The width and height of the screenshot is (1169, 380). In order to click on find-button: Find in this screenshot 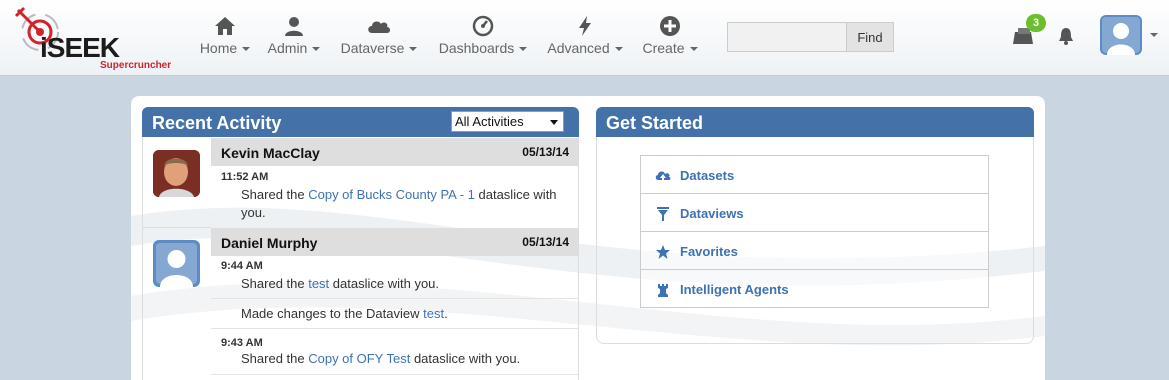, I will do `click(870, 37)`.